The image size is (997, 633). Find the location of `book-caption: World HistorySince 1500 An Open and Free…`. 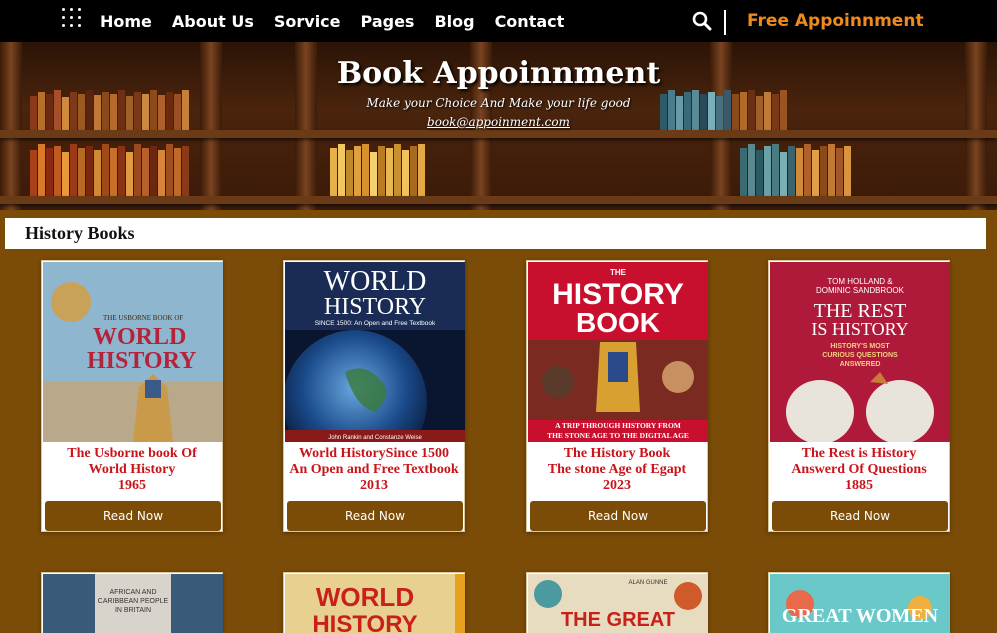

book-caption: World HistorySince 1500 An Open and Free… is located at coordinates (374, 470).